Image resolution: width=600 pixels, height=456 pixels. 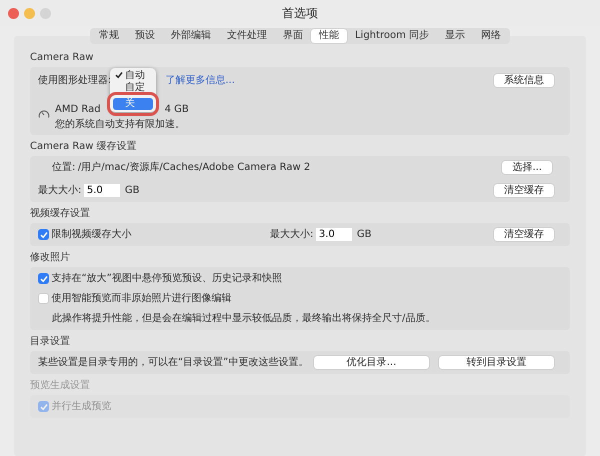 What do you see at coordinates (78, 110) in the screenshot?
I see `gpu-name: AMD Rad` at bounding box center [78, 110].